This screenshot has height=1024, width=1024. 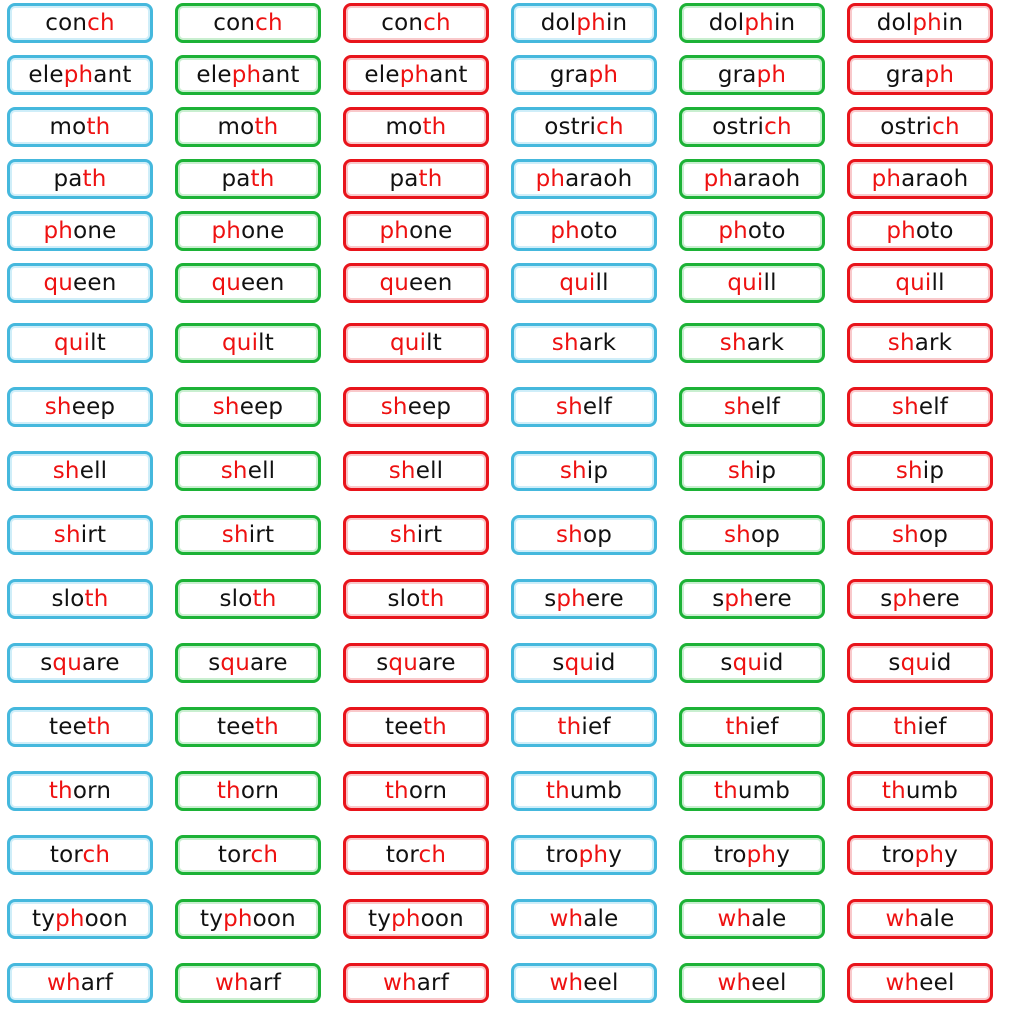 I want to click on word-card-red: teeth, so click(x=416, y=727).